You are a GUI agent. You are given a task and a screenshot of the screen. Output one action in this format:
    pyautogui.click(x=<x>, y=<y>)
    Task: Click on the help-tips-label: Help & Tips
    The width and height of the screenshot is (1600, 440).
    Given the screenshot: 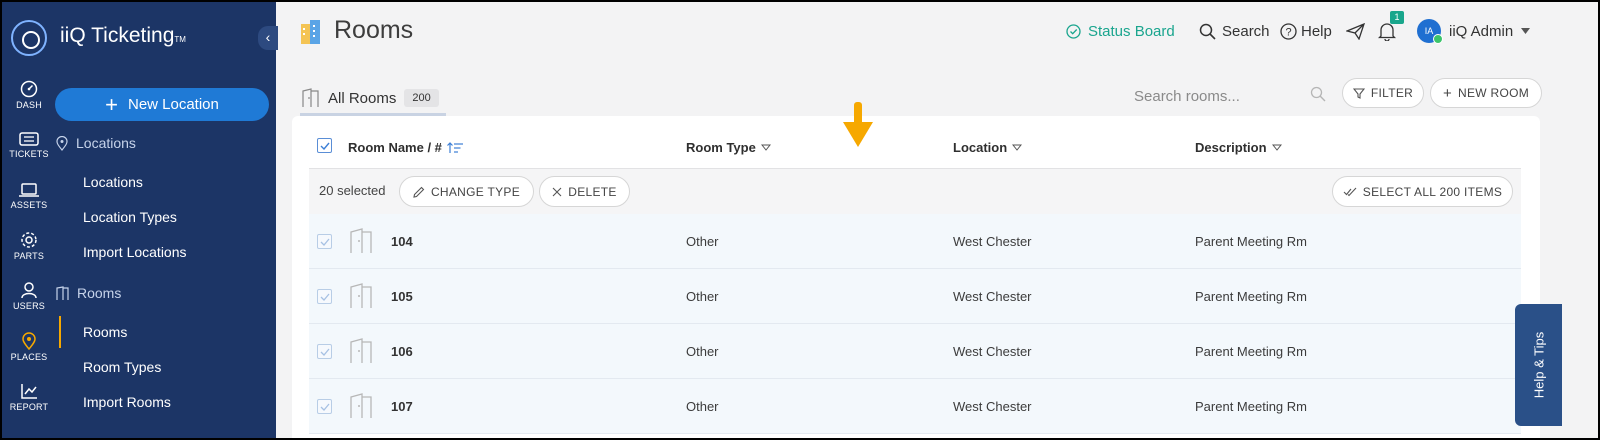 What is the action you would take?
    pyautogui.click(x=1538, y=365)
    